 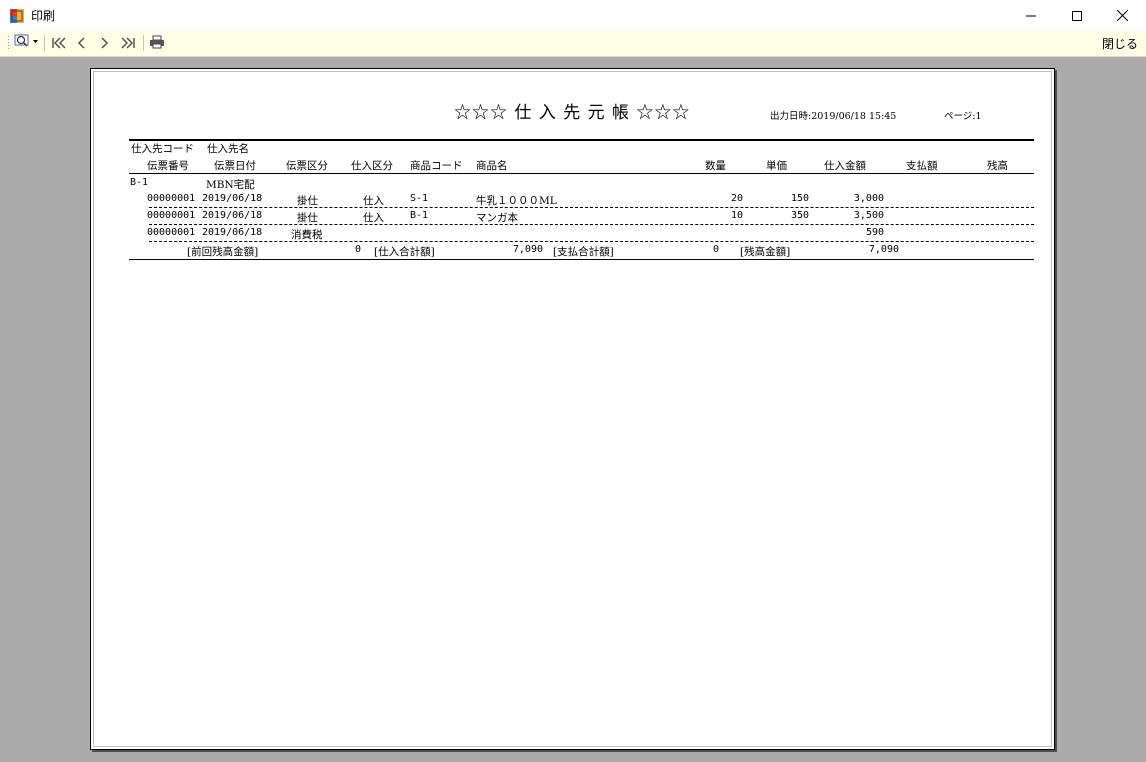 What do you see at coordinates (922, 166) in the screenshot?
I see `col-payment-amount: 支払額` at bounding box center [922, 166].